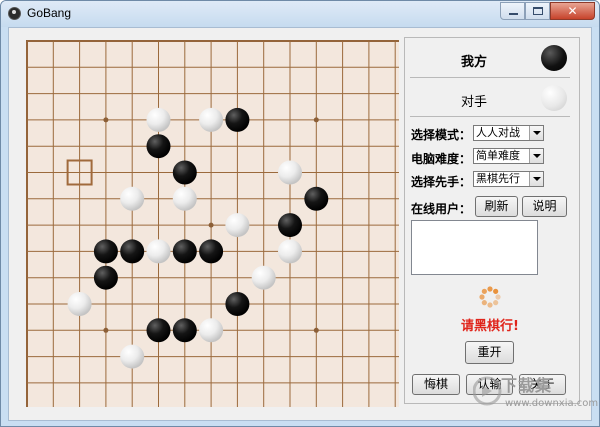 This screenshot has width=600, height=427. I want to click on window-controls: ✕, so click(547, 11).